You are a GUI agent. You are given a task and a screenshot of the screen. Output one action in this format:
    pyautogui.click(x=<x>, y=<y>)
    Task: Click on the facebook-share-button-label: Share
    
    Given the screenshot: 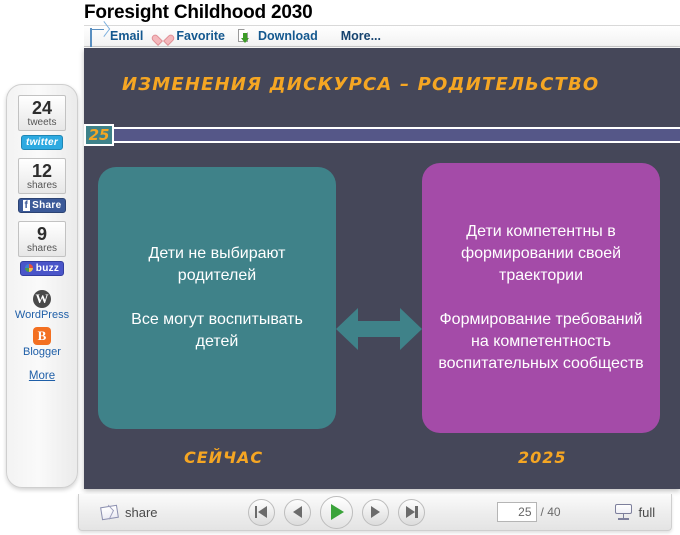 What is the action you would take?
    pyautogui.click(x=47, y=205)
    